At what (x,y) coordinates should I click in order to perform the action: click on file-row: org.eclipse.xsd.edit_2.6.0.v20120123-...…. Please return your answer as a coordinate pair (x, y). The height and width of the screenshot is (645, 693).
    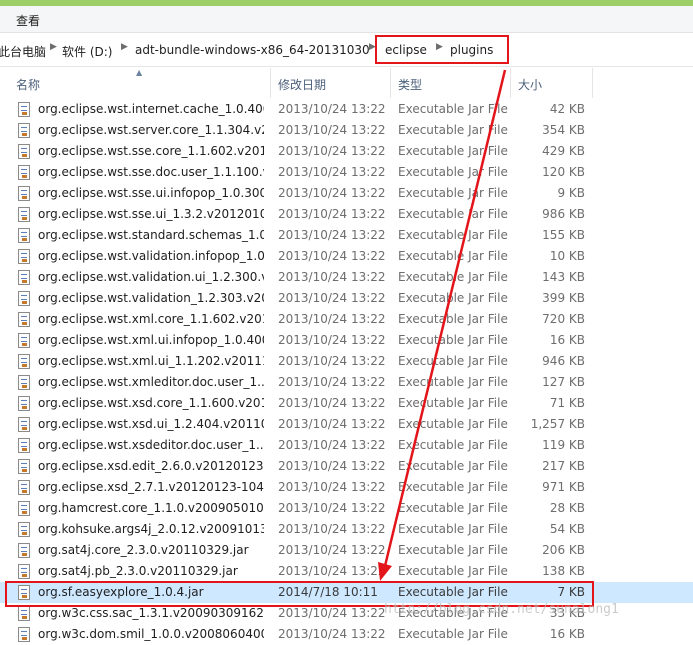
    Looking at the image, I should click on (346, 466).